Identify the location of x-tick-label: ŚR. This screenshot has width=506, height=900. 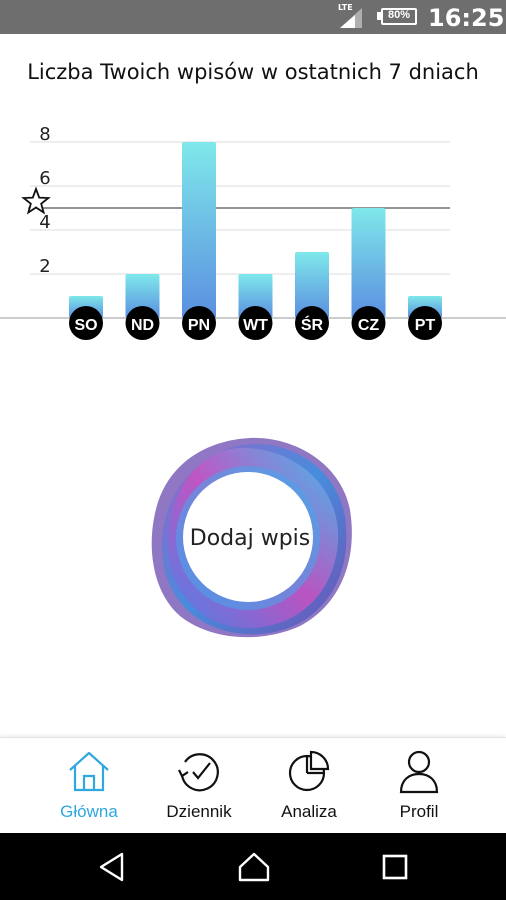
(312, 324).